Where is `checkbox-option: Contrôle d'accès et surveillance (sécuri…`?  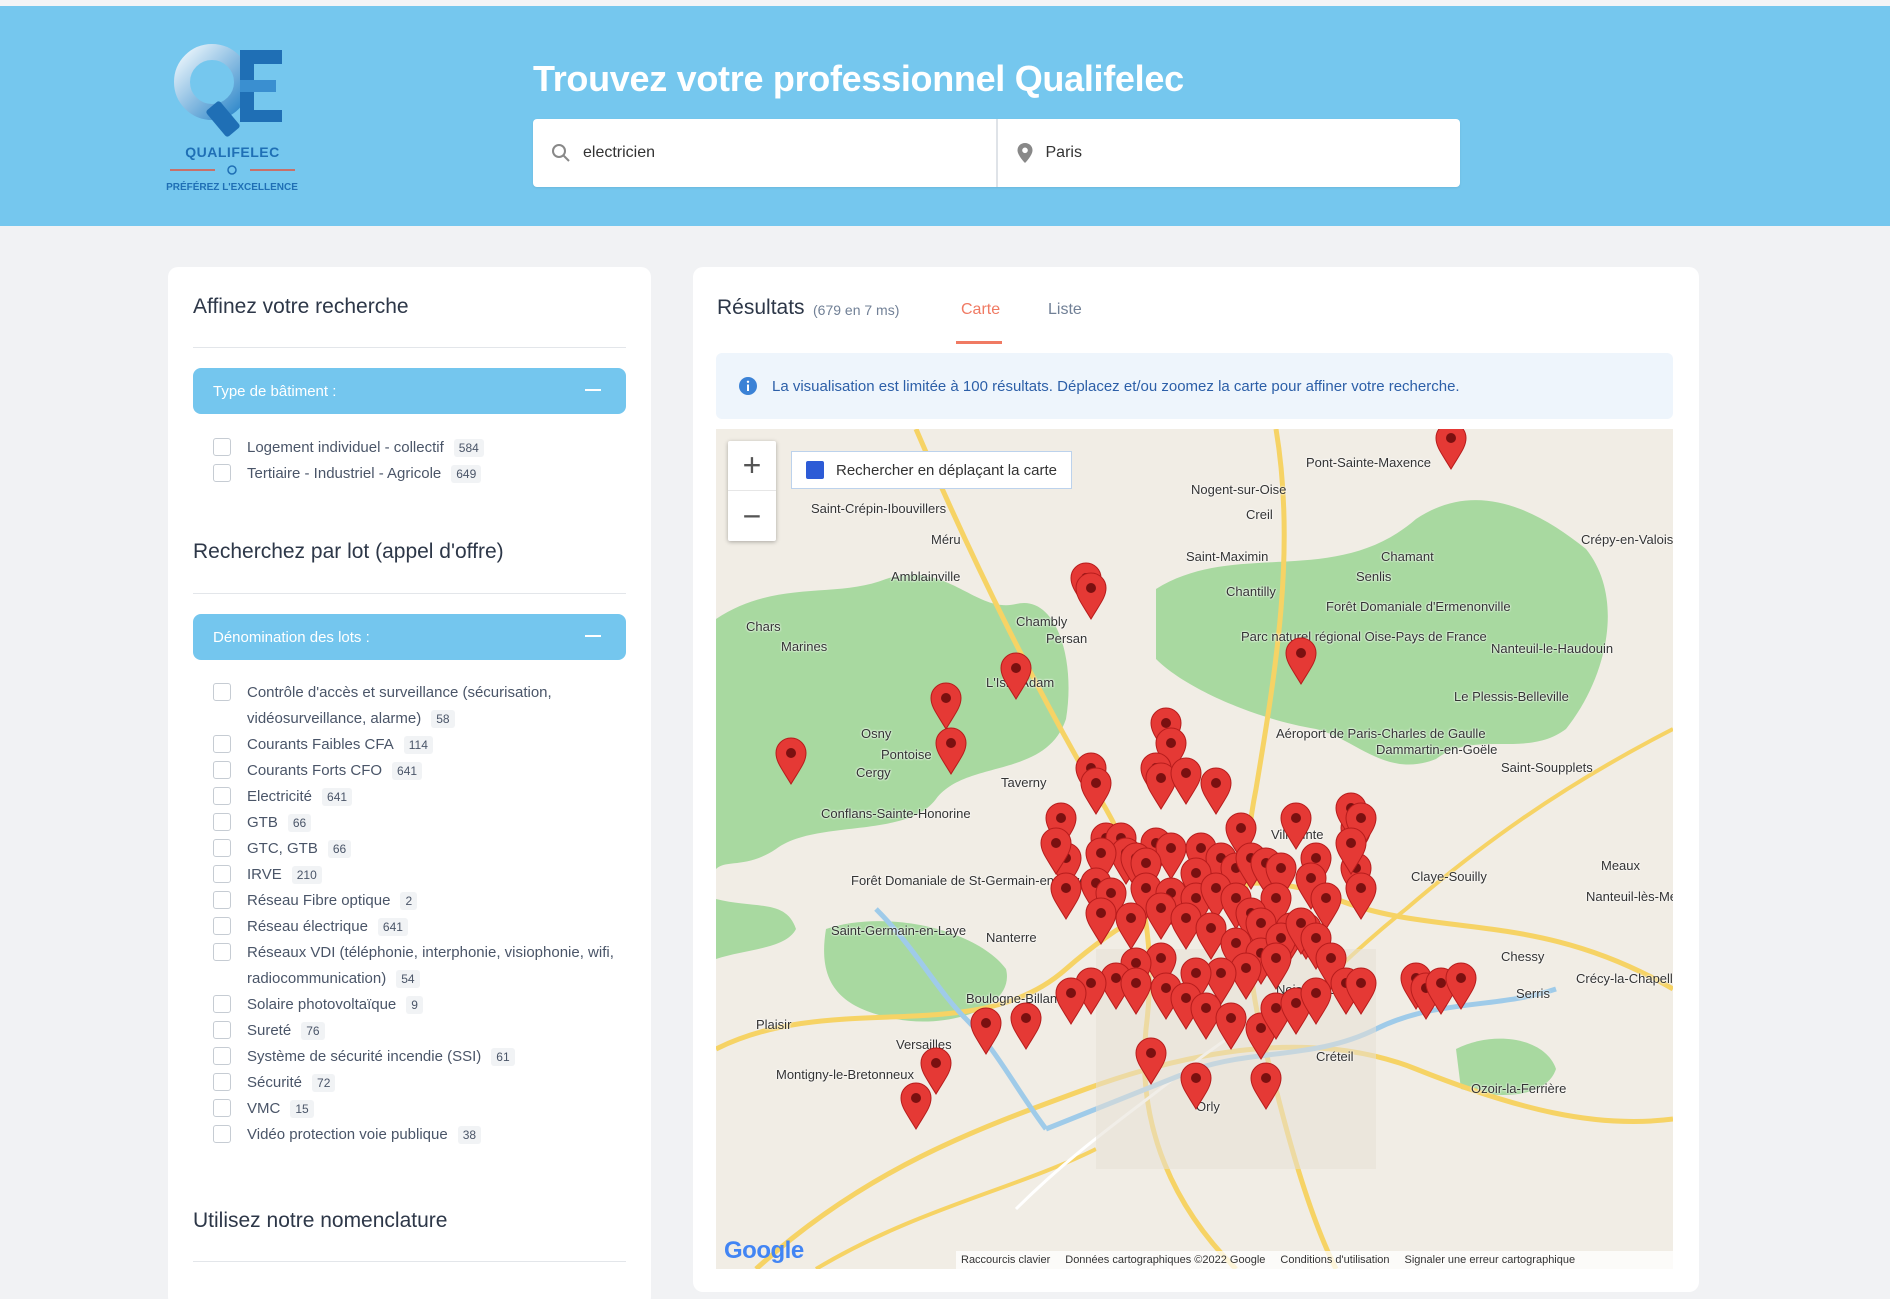
checkbox-option: Contrôle d'accès et surveillance (sécuri… is located at coordinates (415, 706).